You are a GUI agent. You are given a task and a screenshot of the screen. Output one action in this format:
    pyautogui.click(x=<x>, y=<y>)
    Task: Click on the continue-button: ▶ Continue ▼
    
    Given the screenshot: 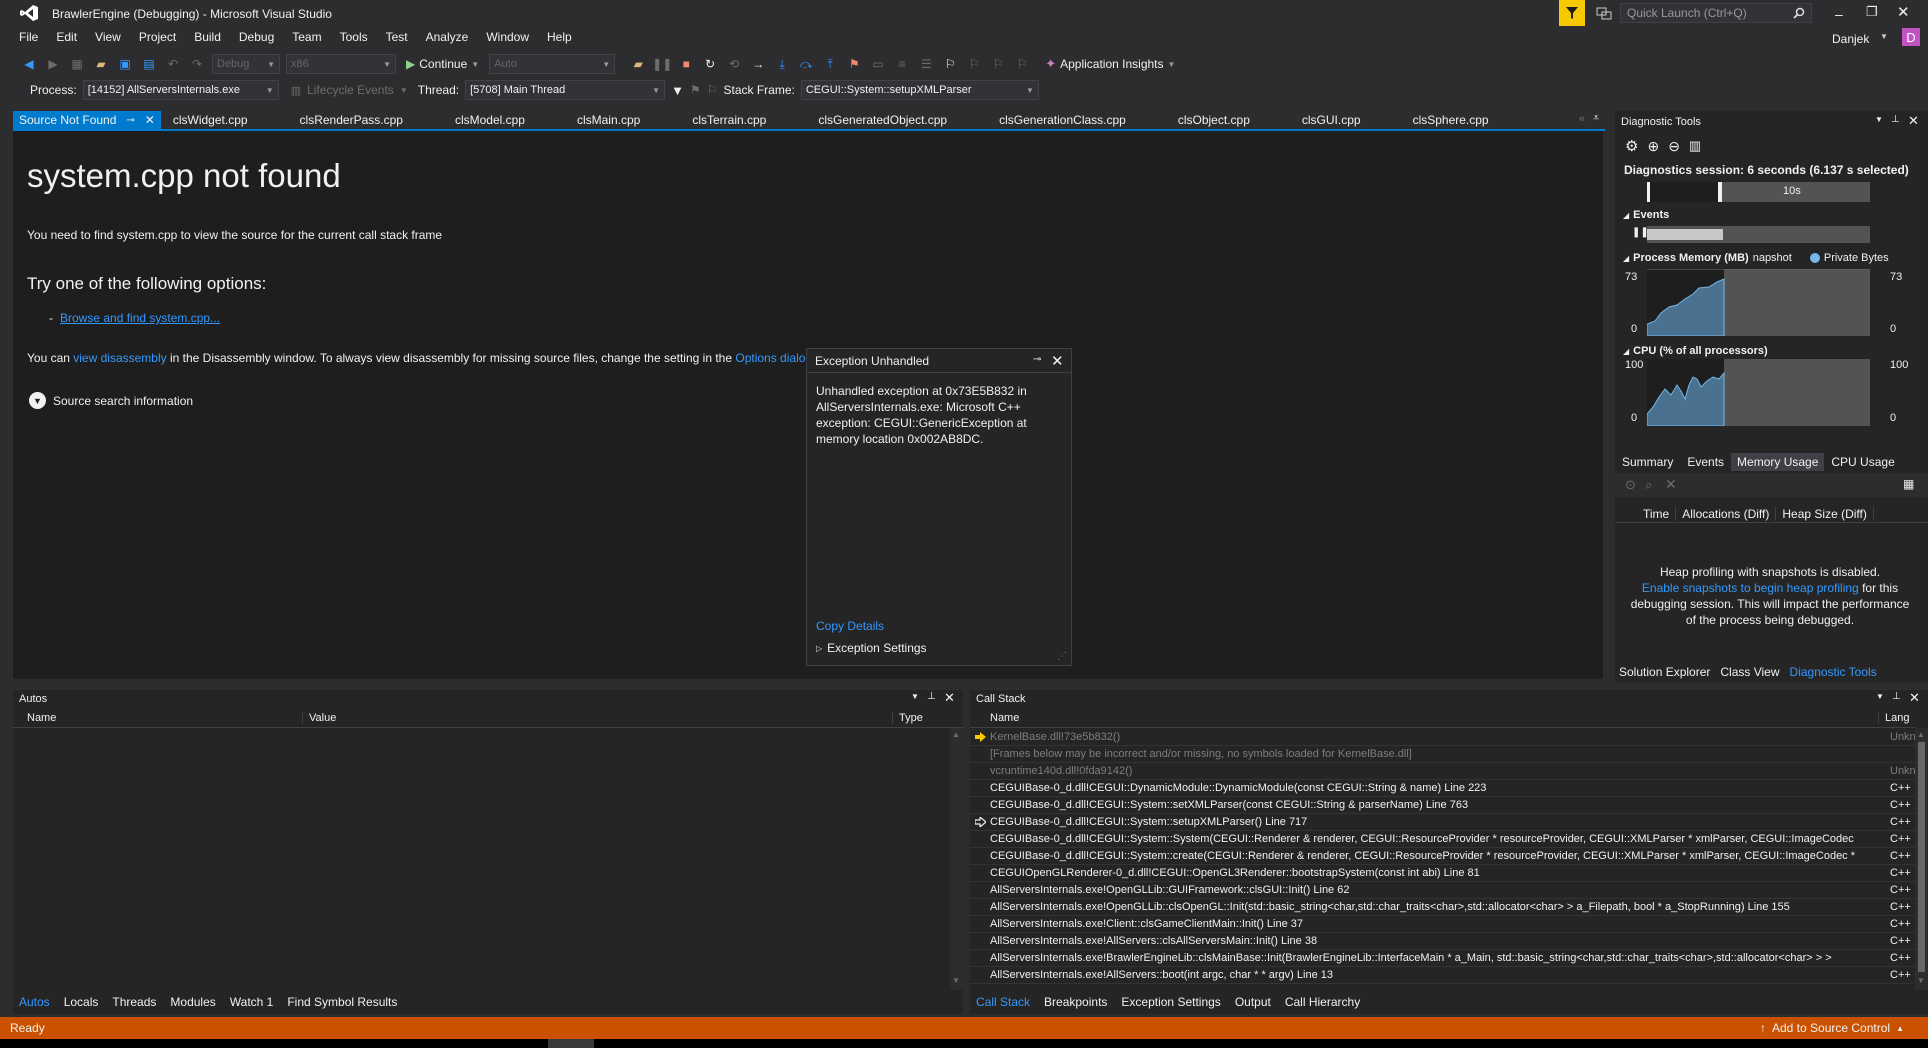 What is the action you would take?
    pyautogui.click(x=442, y=64)
    